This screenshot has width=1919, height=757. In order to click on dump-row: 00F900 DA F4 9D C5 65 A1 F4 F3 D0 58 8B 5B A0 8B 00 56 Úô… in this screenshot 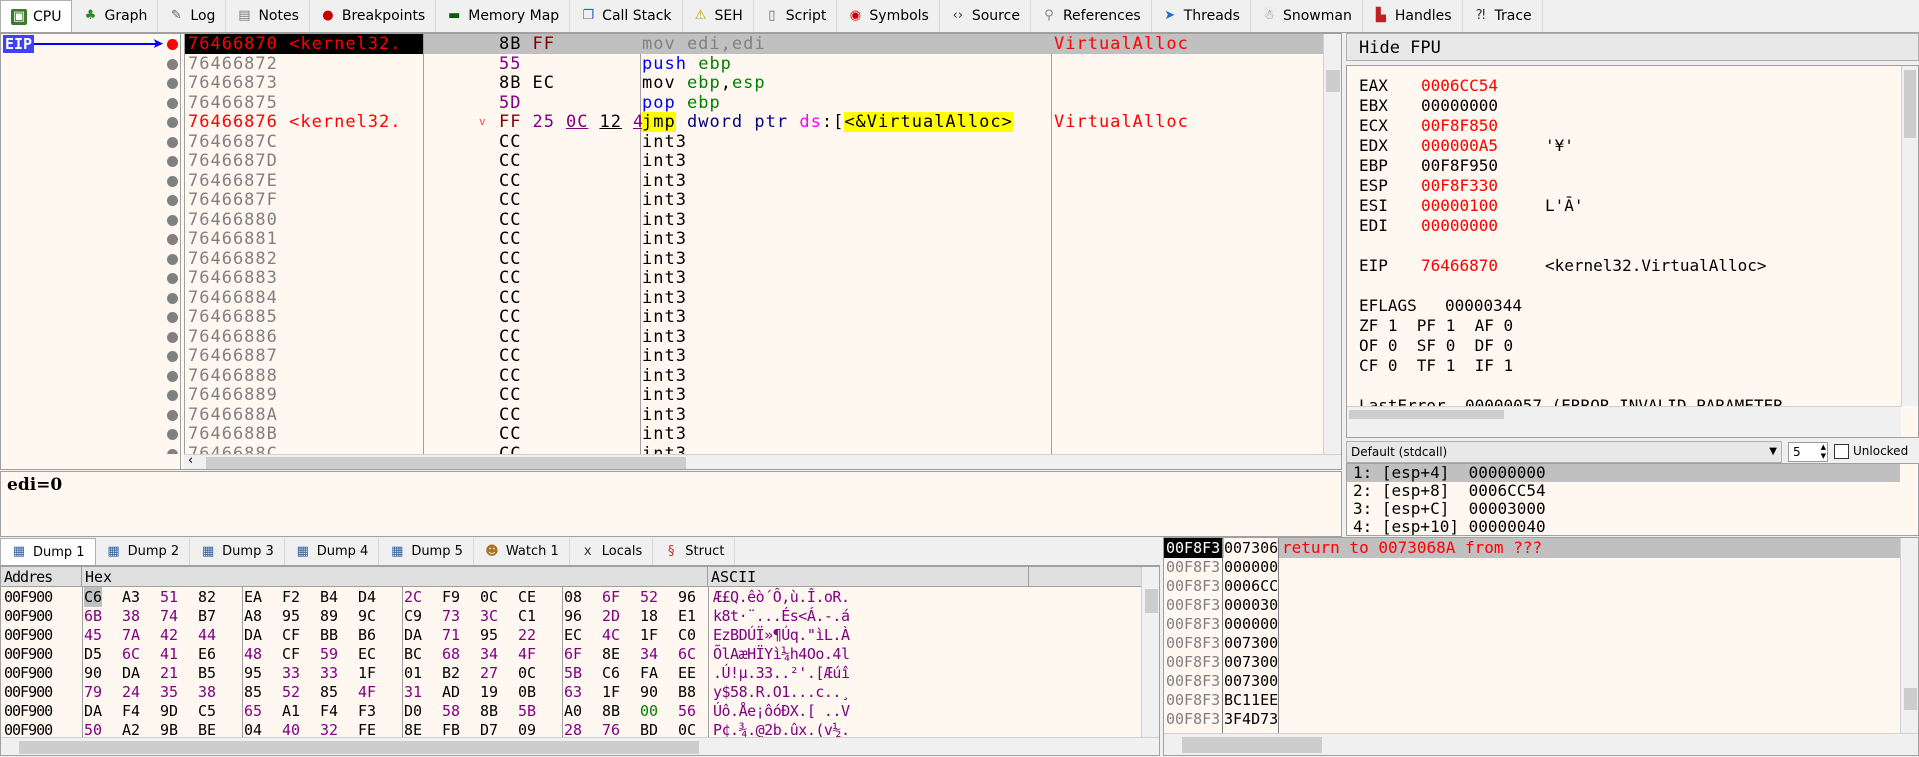, I will do `click(571, 711)`.